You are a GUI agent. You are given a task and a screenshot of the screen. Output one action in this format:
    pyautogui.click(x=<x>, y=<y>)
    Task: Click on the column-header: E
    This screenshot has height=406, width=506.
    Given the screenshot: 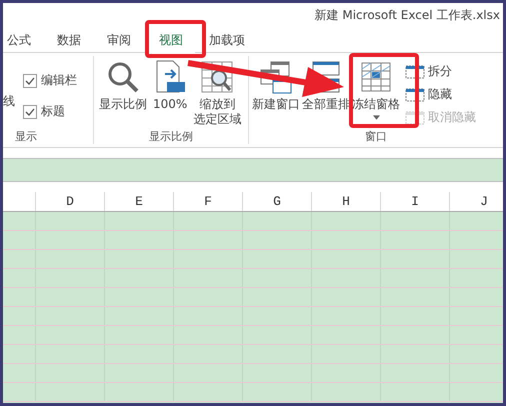 What is the action you would take?
    pyautogui.click(x=138, y=201)
    